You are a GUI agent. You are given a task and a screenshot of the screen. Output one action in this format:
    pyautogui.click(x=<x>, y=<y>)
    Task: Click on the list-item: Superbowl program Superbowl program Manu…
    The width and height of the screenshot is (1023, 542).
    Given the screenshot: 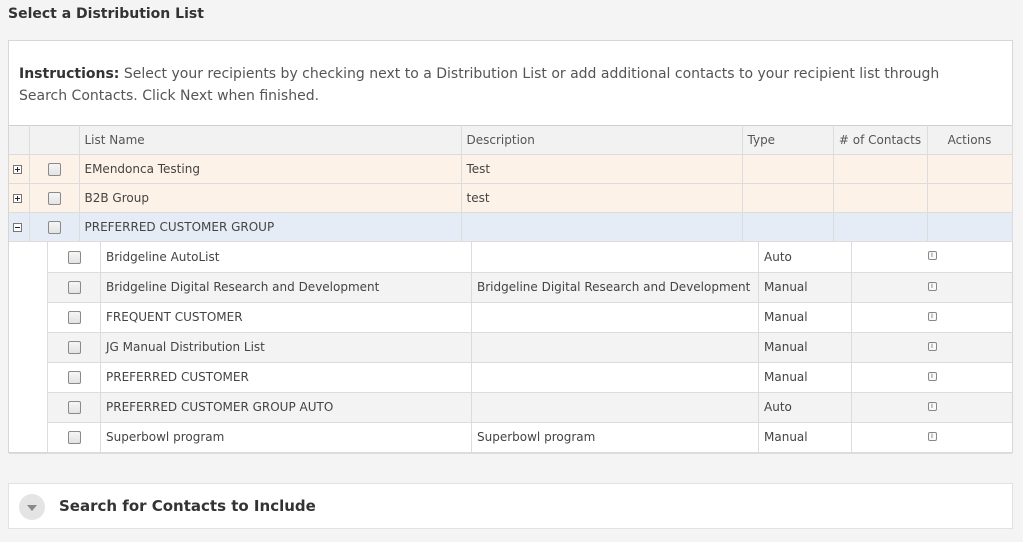 What is the action you would take?
    pyautogui.click(x=529, y=437)
    